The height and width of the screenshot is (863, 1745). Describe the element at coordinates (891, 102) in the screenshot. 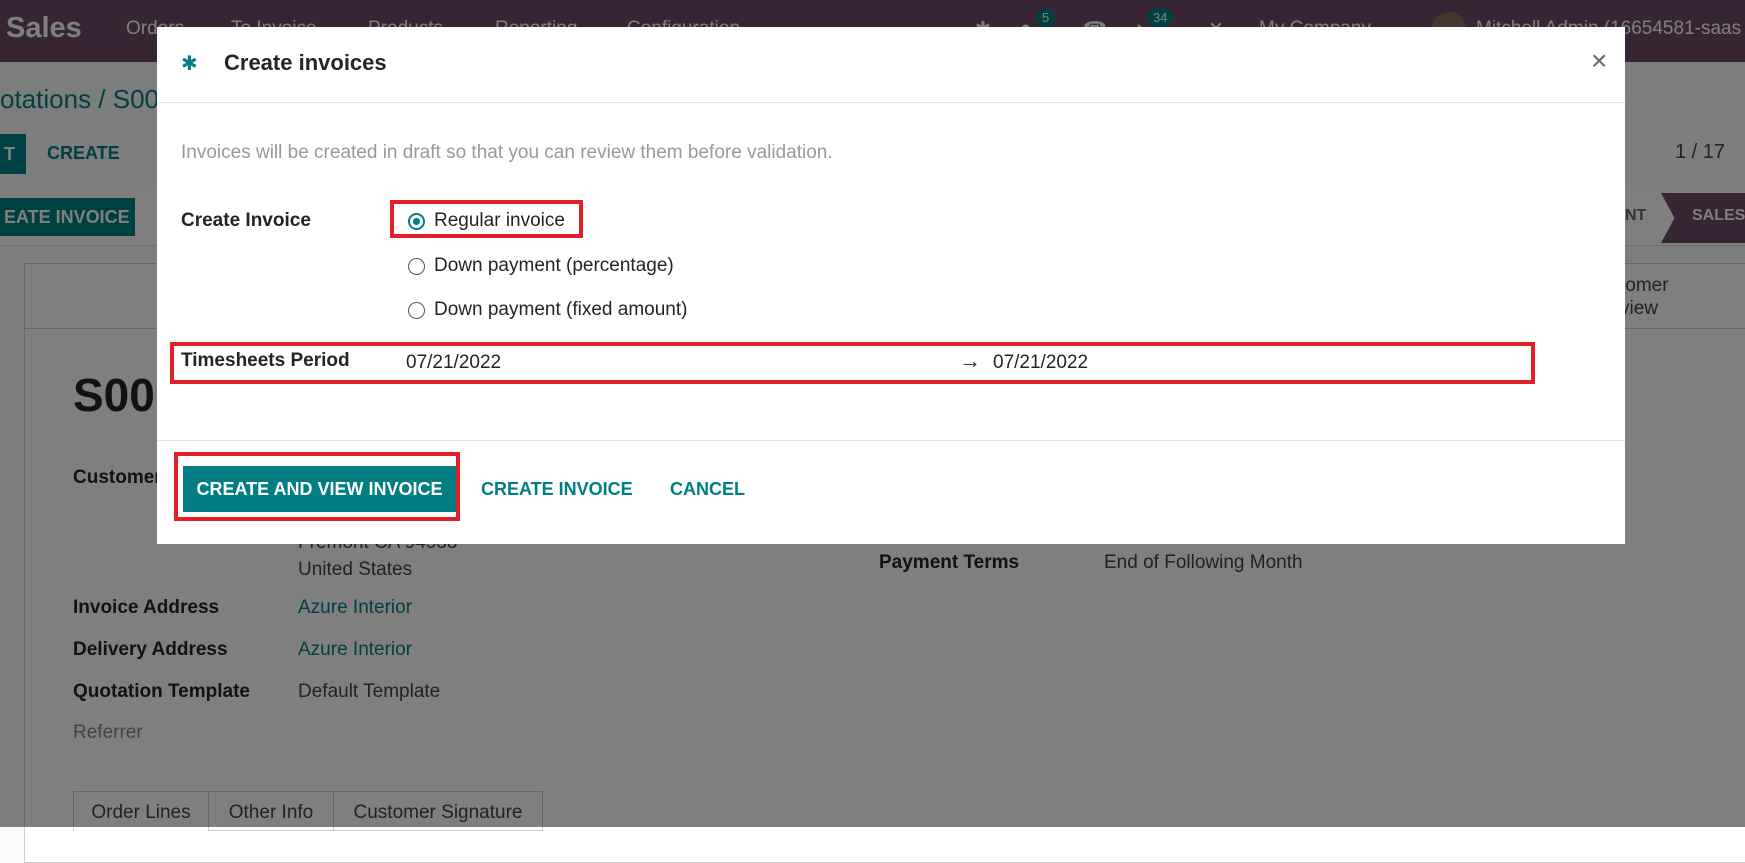

I see `header-divider` at that location.